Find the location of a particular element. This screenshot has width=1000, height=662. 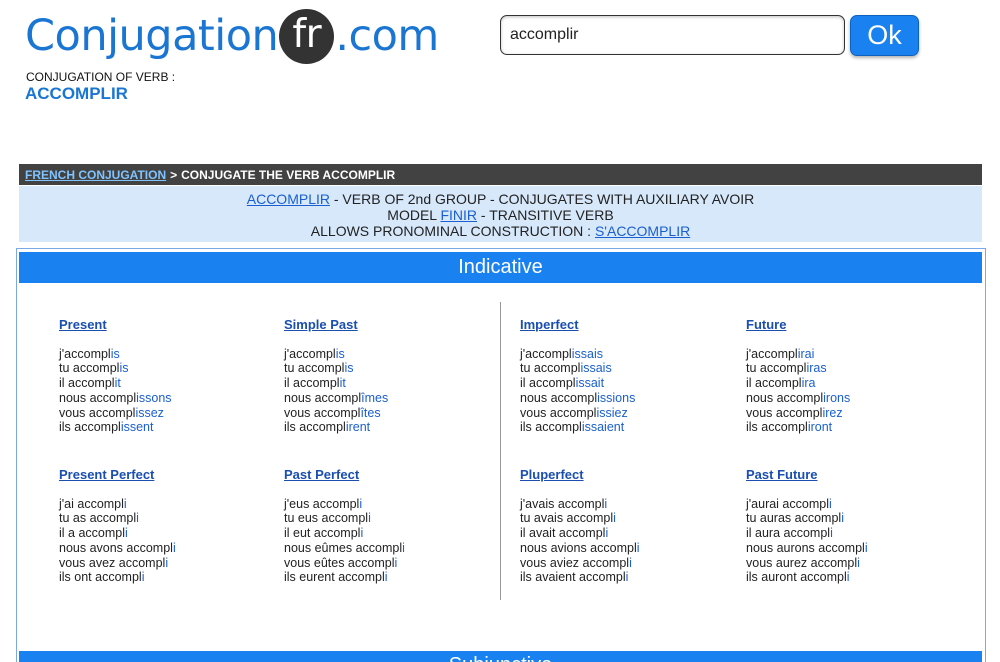

verb-label: CONJUGATION OF VERB : is located at coordinates (101, 77).